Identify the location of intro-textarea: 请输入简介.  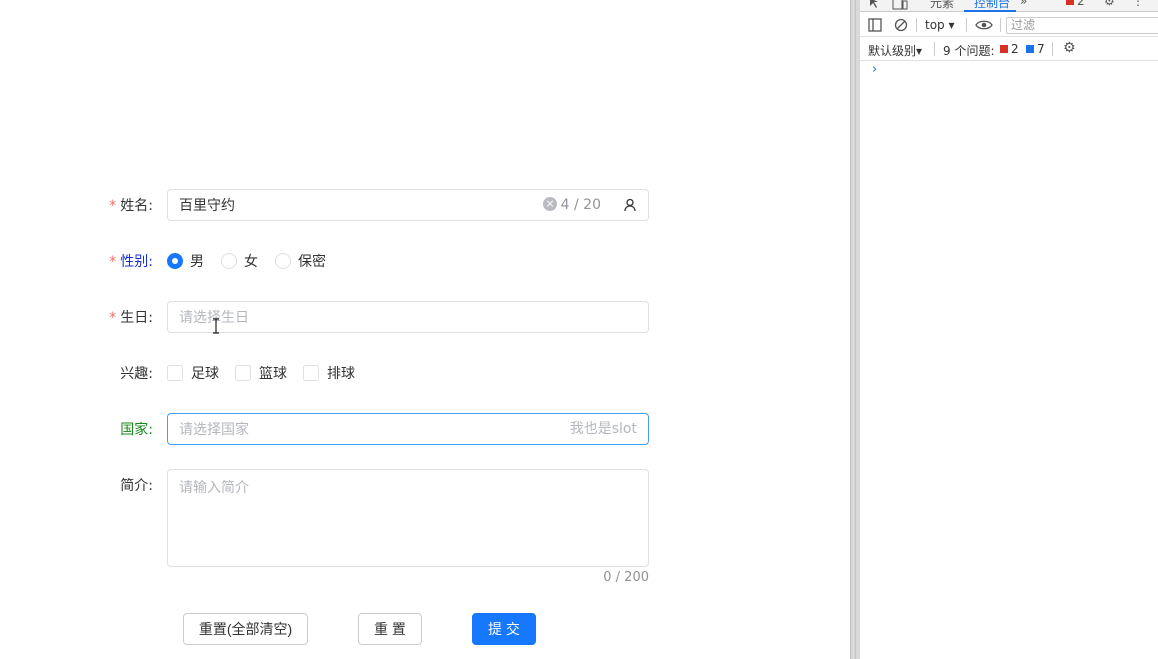
(408, 518).